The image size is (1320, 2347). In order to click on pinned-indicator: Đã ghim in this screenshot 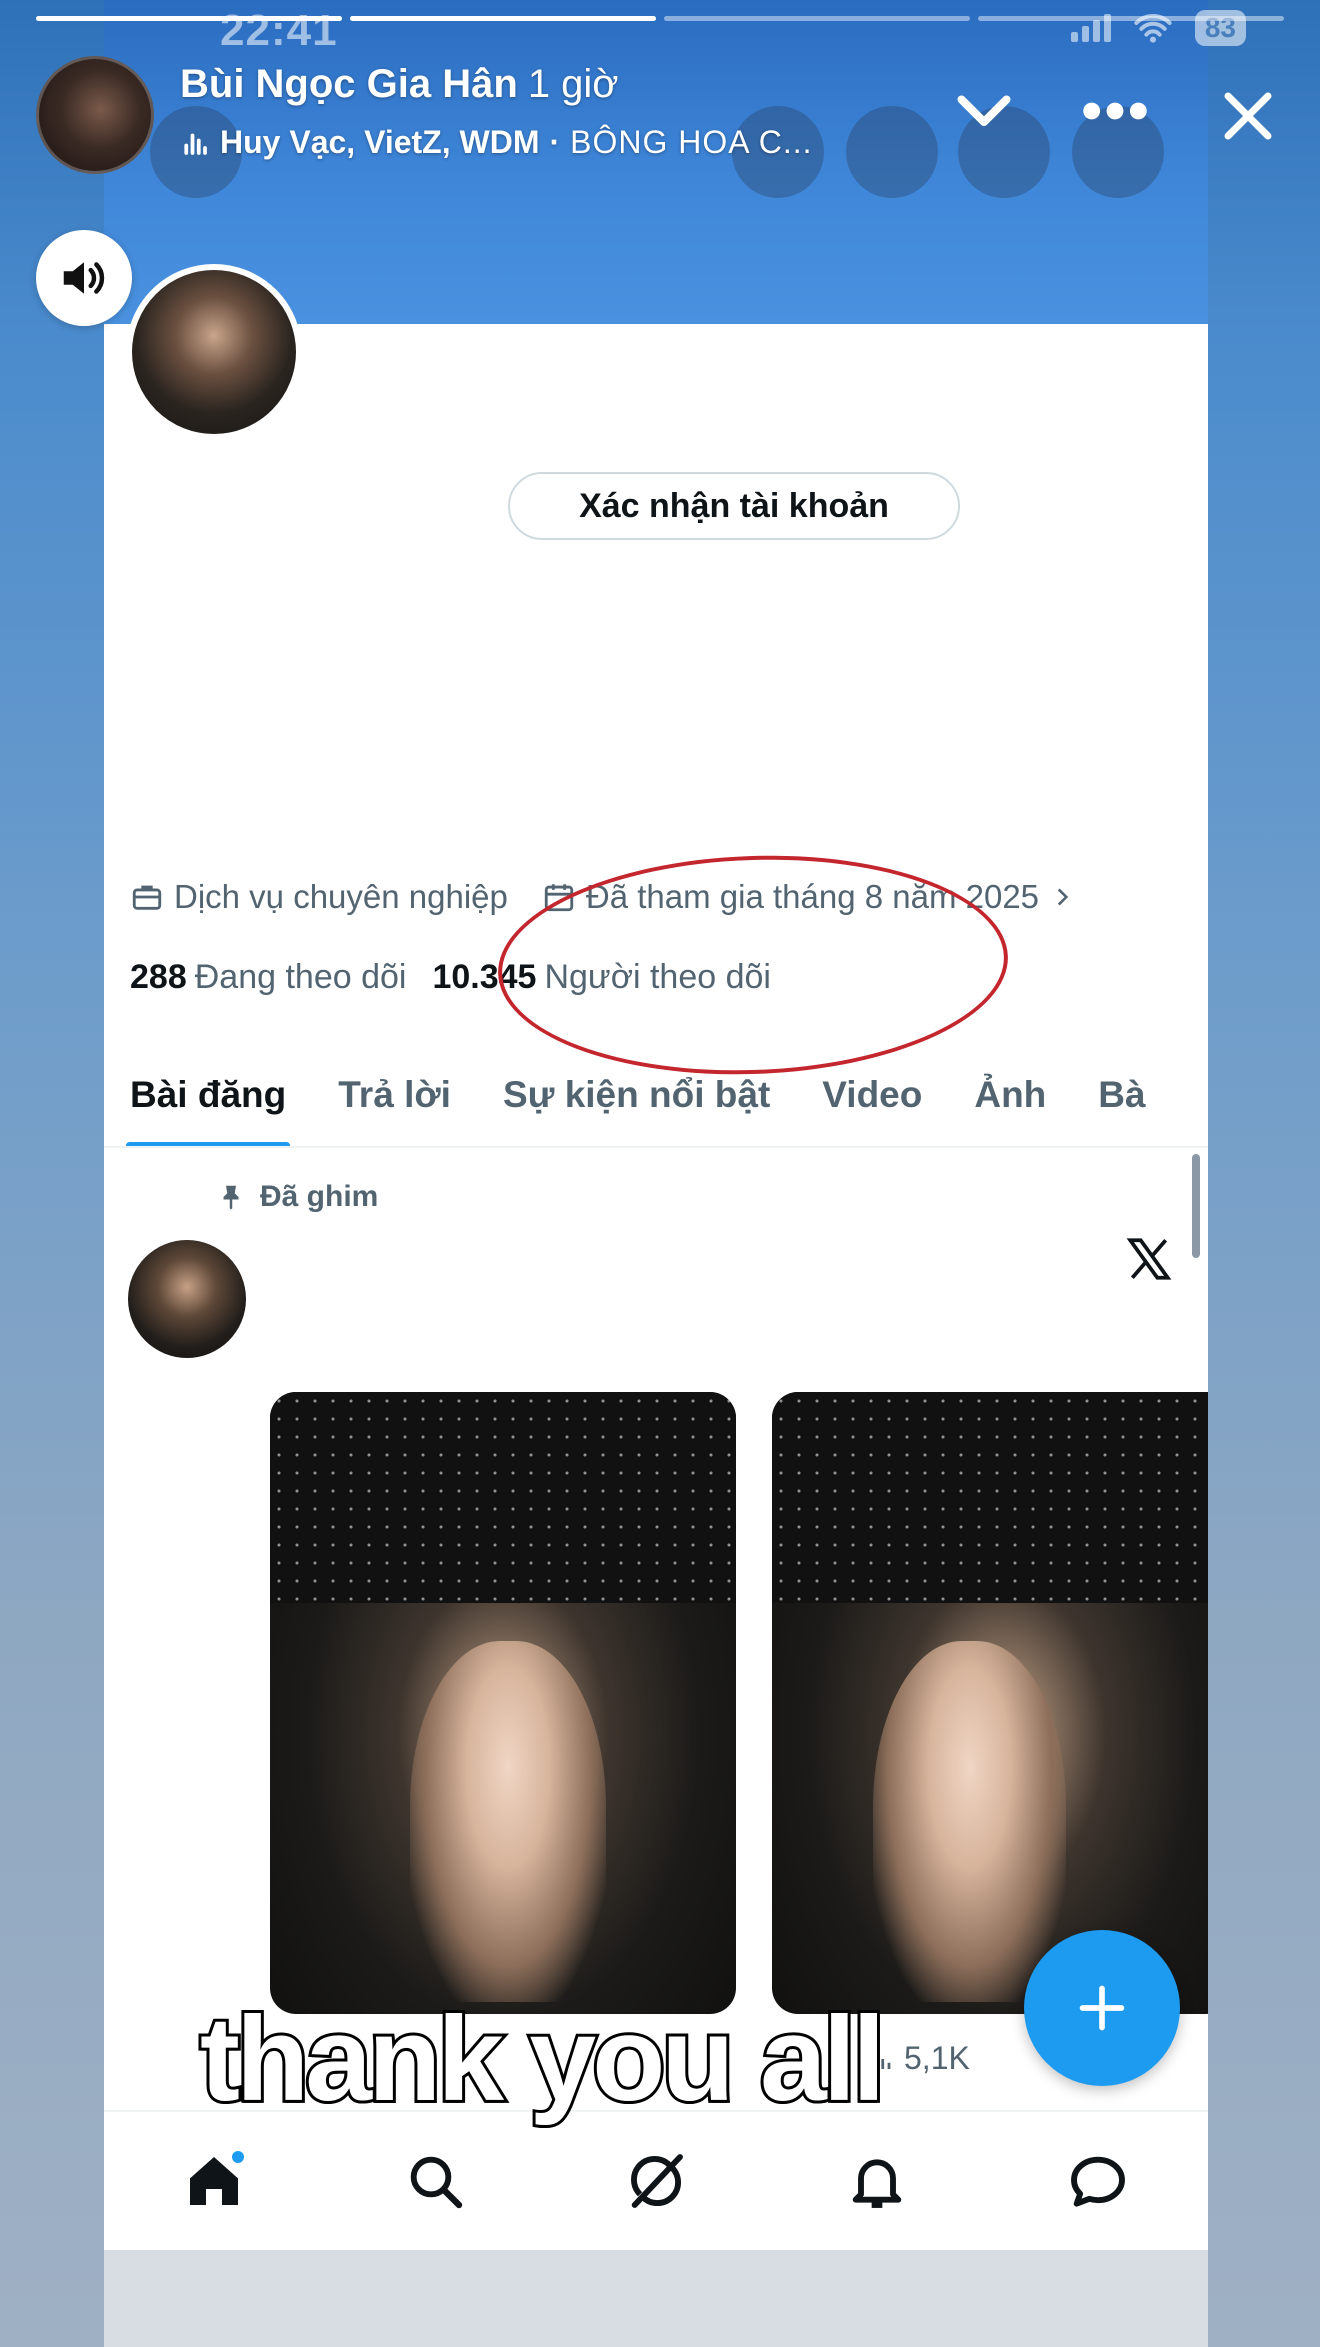, I will do `click(297, 1197)`.